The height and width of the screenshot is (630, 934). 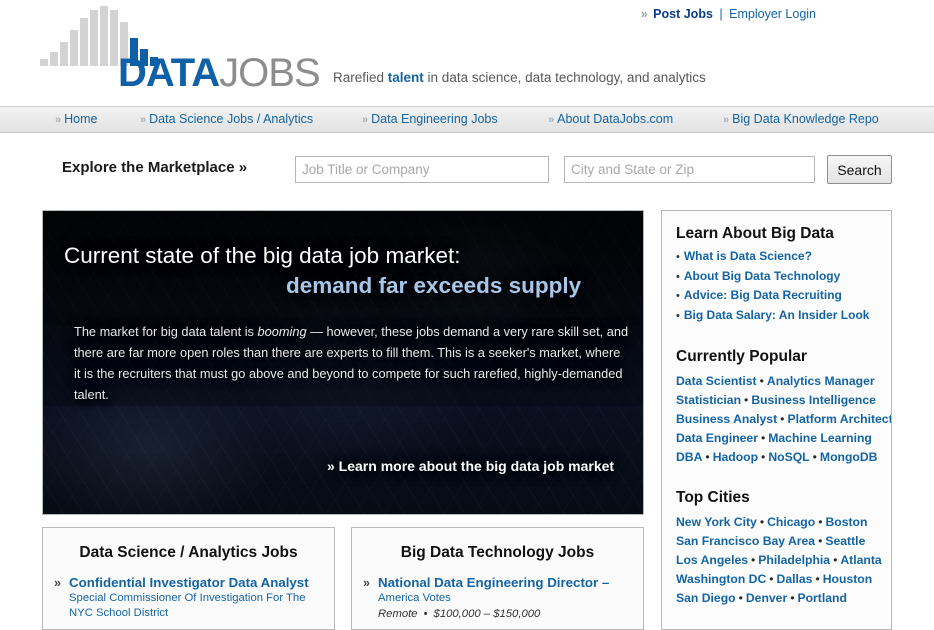 What do you see at coordinates (712, 560) in the screenshot?
I see `city-tag-link: Los Angeles` at bounding box center [712, 560].